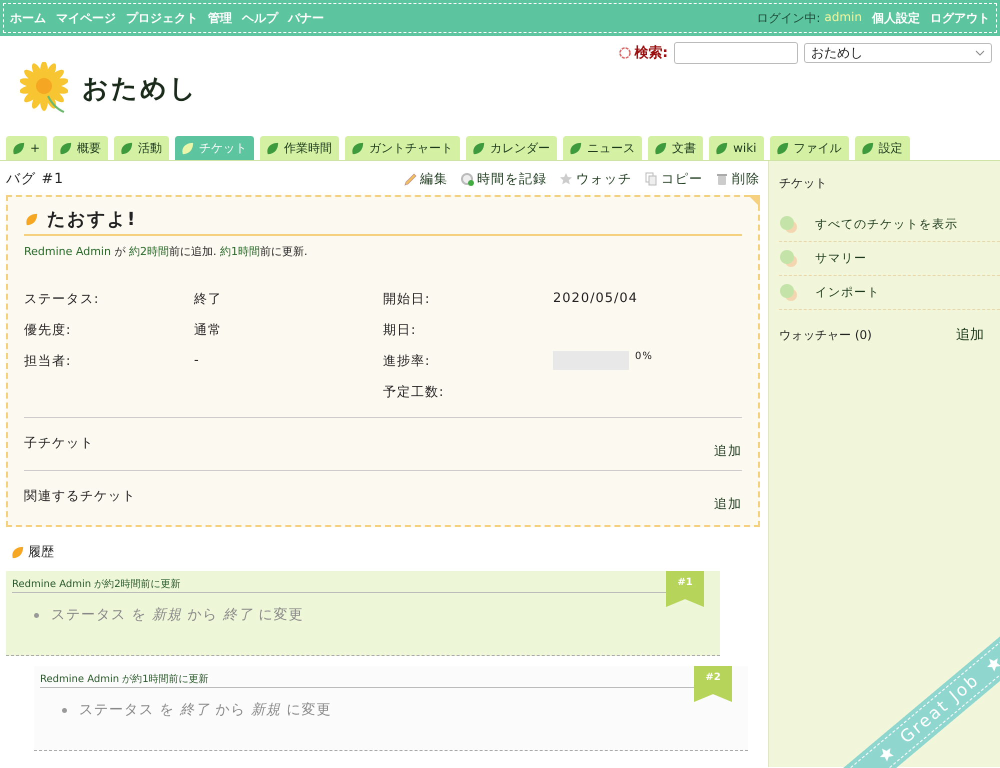  I want to click on project-tab: 活動, so click(142, 148).